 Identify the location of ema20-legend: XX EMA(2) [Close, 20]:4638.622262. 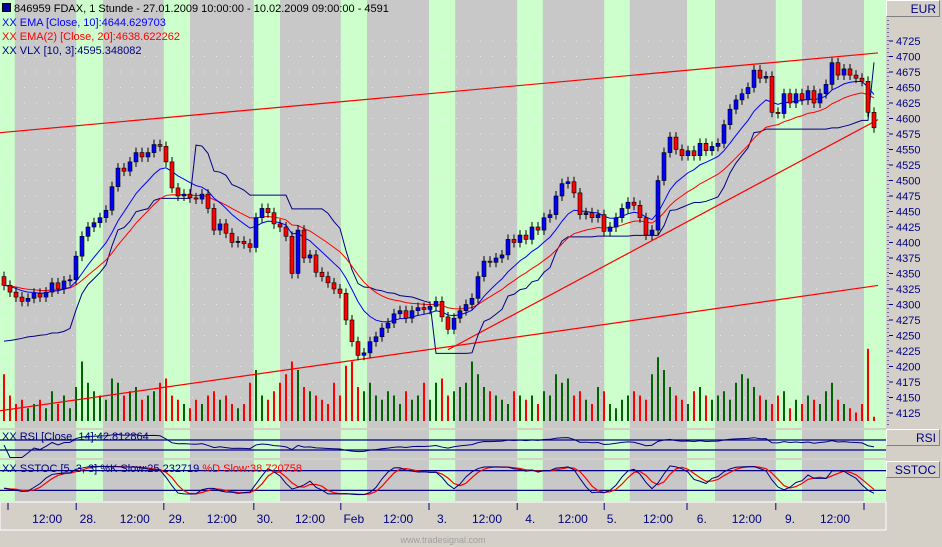
(91, 37).